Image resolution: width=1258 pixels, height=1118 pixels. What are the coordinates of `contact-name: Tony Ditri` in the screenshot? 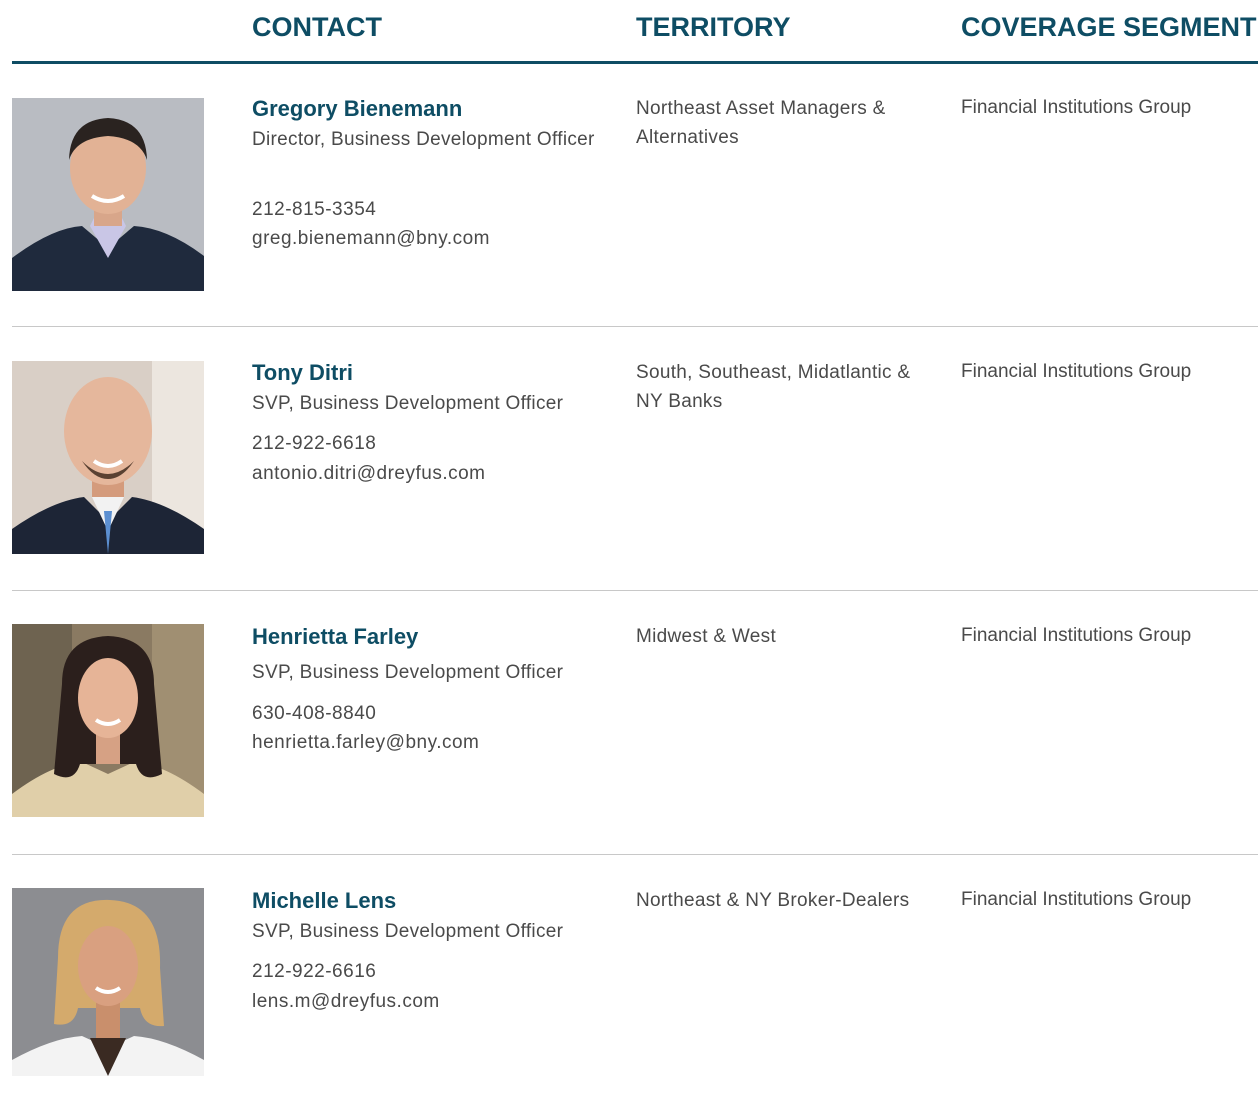 It's located at (303, 372).